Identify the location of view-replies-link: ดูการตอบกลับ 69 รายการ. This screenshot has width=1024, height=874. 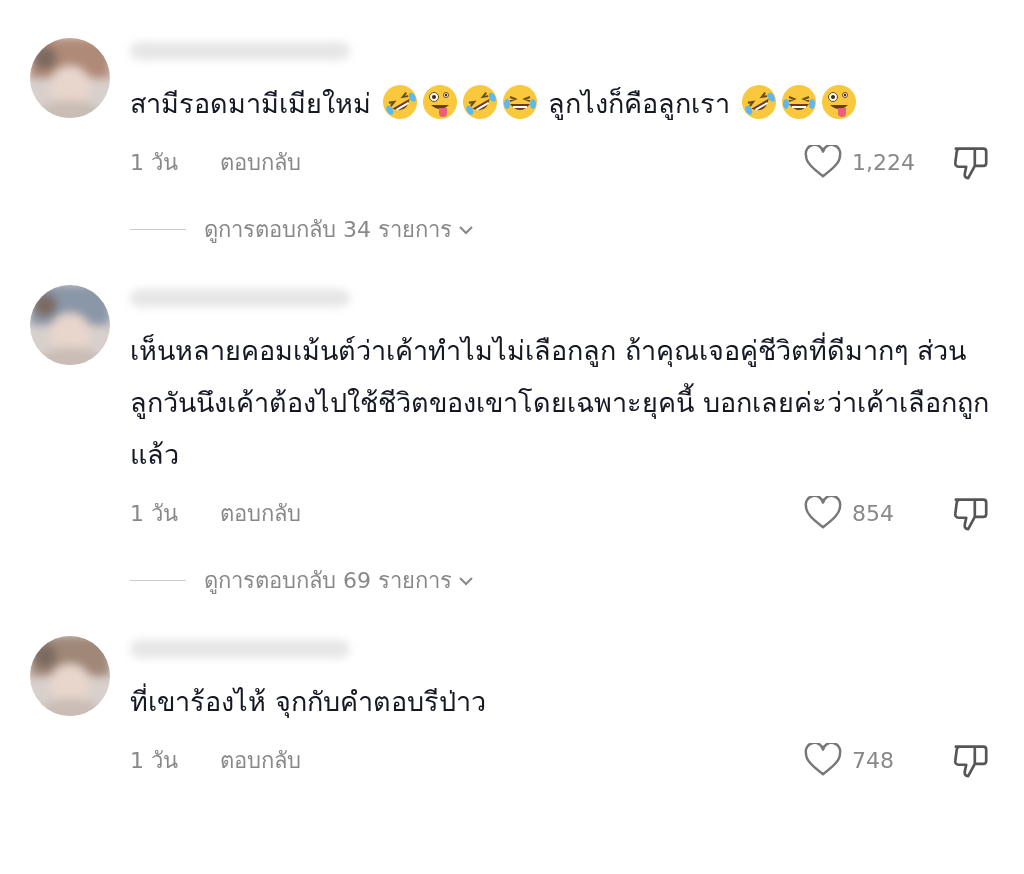
(339, 580).